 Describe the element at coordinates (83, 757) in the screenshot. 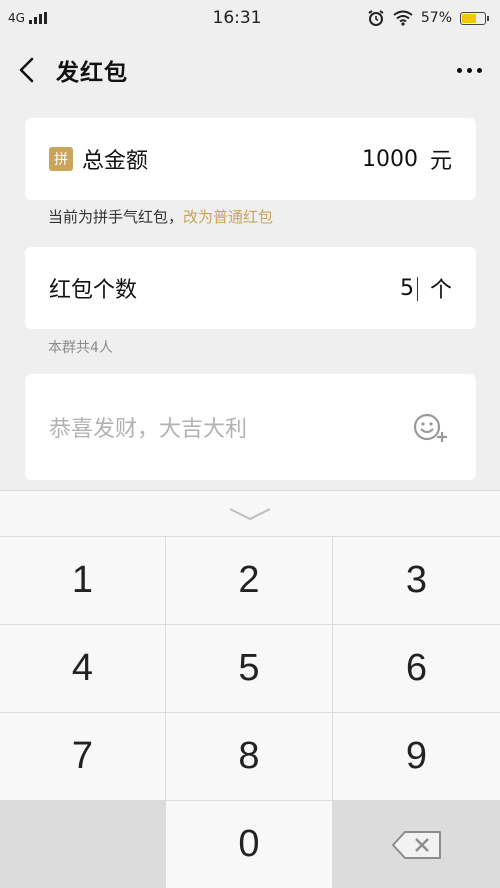

I see `key-7: 7` at that location.